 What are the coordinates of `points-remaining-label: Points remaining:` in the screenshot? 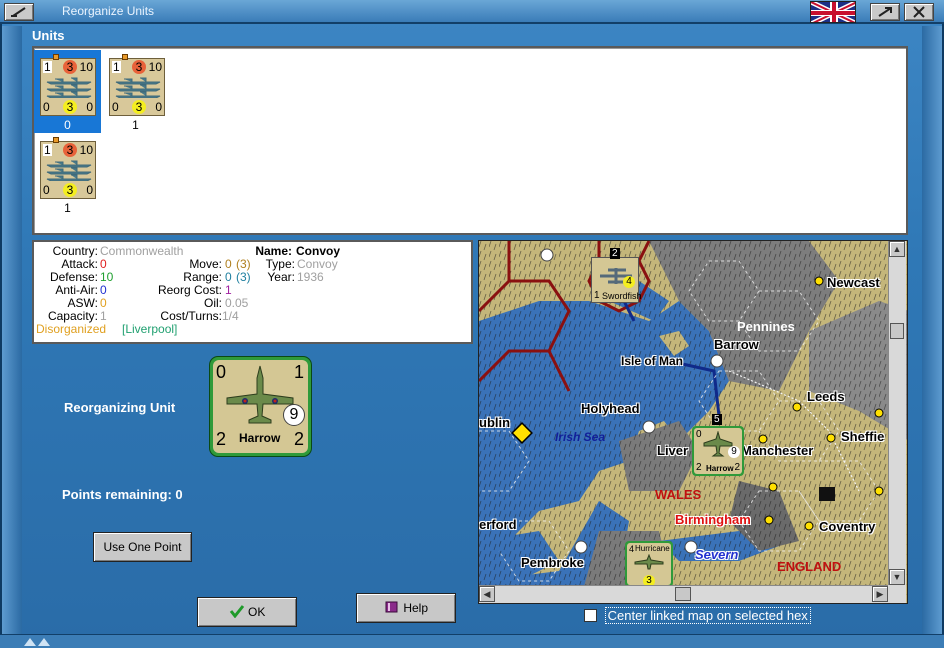 It's located at (117, 494).